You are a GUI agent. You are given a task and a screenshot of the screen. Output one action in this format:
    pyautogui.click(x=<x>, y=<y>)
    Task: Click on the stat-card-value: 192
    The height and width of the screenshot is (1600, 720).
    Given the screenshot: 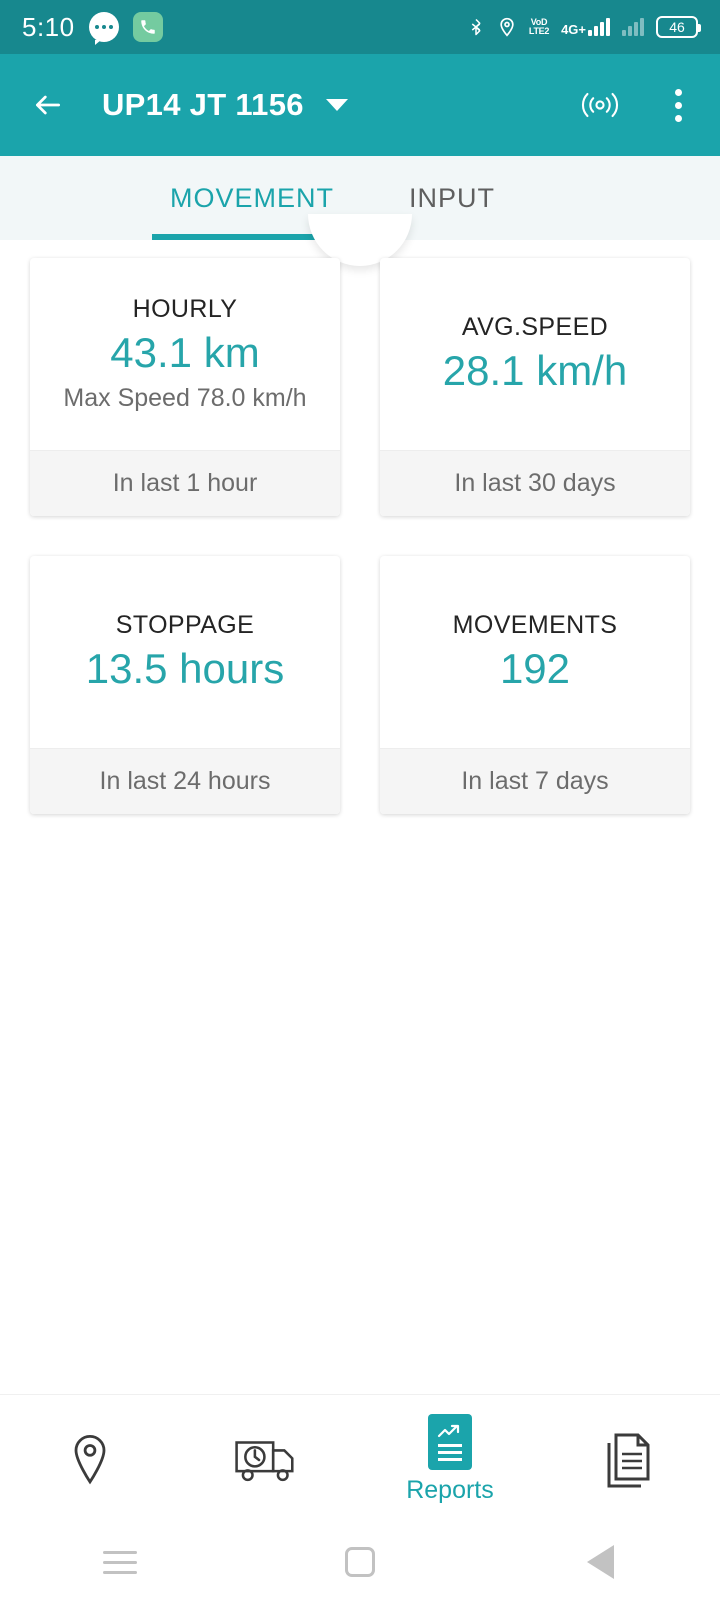 What is the action you would take?
    pyautogui.click(x=535, y=669)
    